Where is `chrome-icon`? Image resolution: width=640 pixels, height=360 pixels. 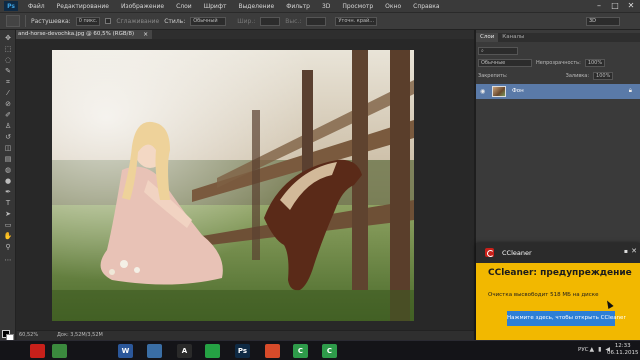
chrome-icon is located at coordinates (59, 351).